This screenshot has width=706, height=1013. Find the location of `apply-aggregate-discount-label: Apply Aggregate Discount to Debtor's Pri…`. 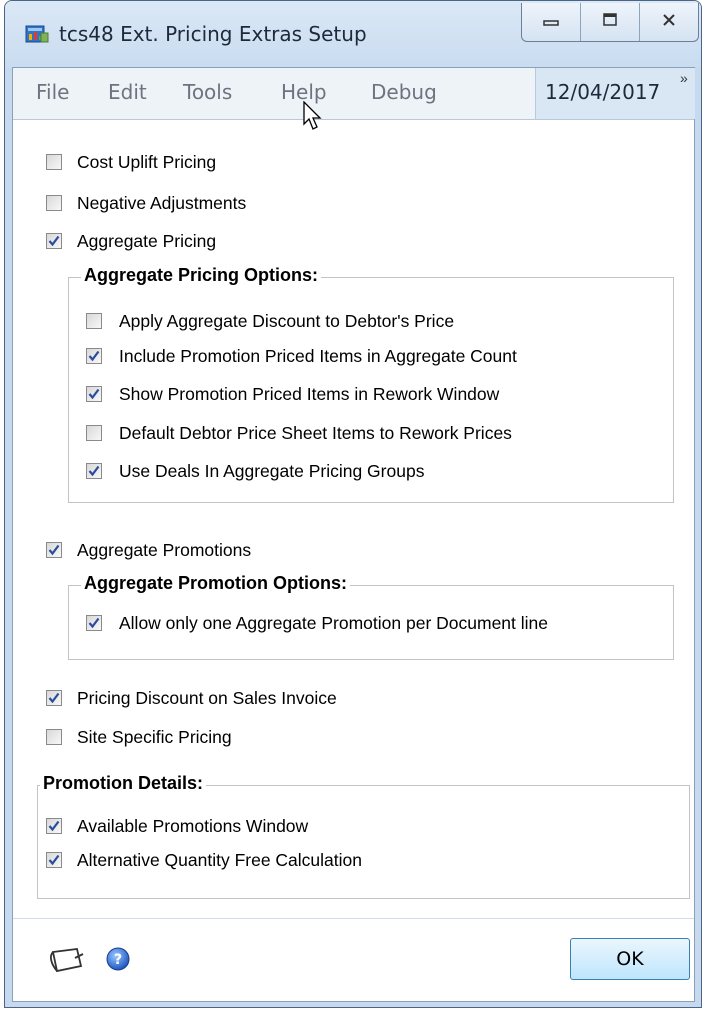

apply-aggregate-discount-label: Apply Aggregate Discount to Debtor's Pri… is located at coordinates (287, 321).